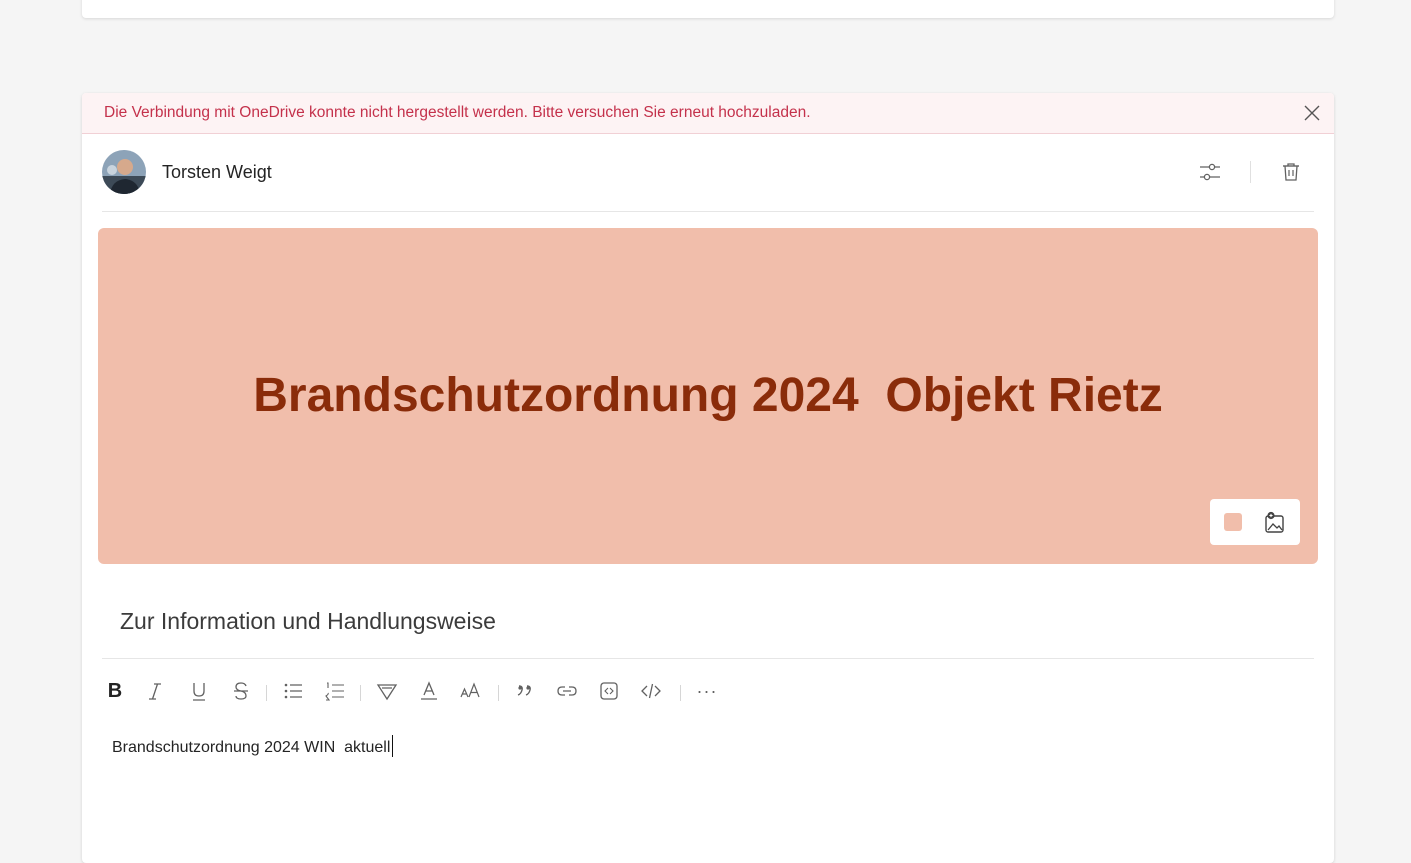 This screenshot has width=1411, height=863. What do you see at coordinates (1250, 172) in the screenshot?
I see `action-divider` at bounding box center [1250, 172].